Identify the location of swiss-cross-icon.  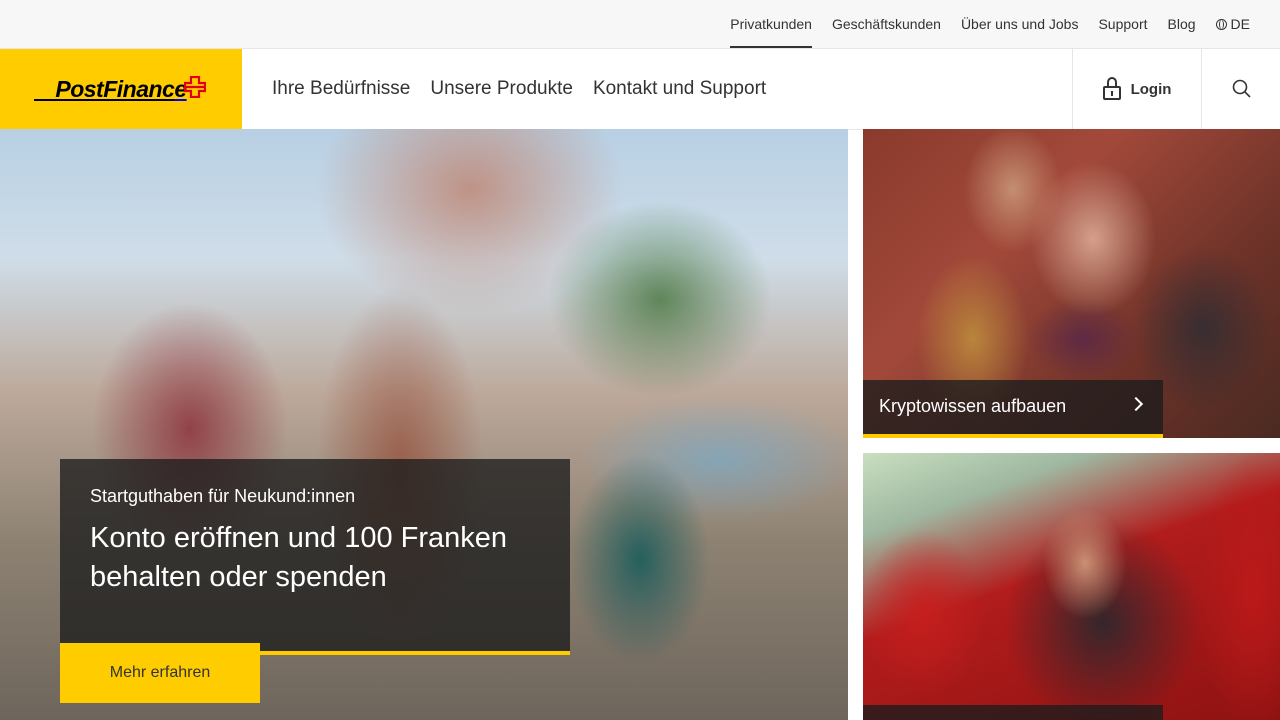
(195, 87).